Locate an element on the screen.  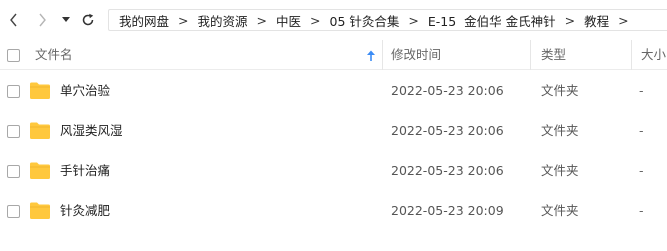
file-name: 针灸减肥 is located at coordinates (85, 210).